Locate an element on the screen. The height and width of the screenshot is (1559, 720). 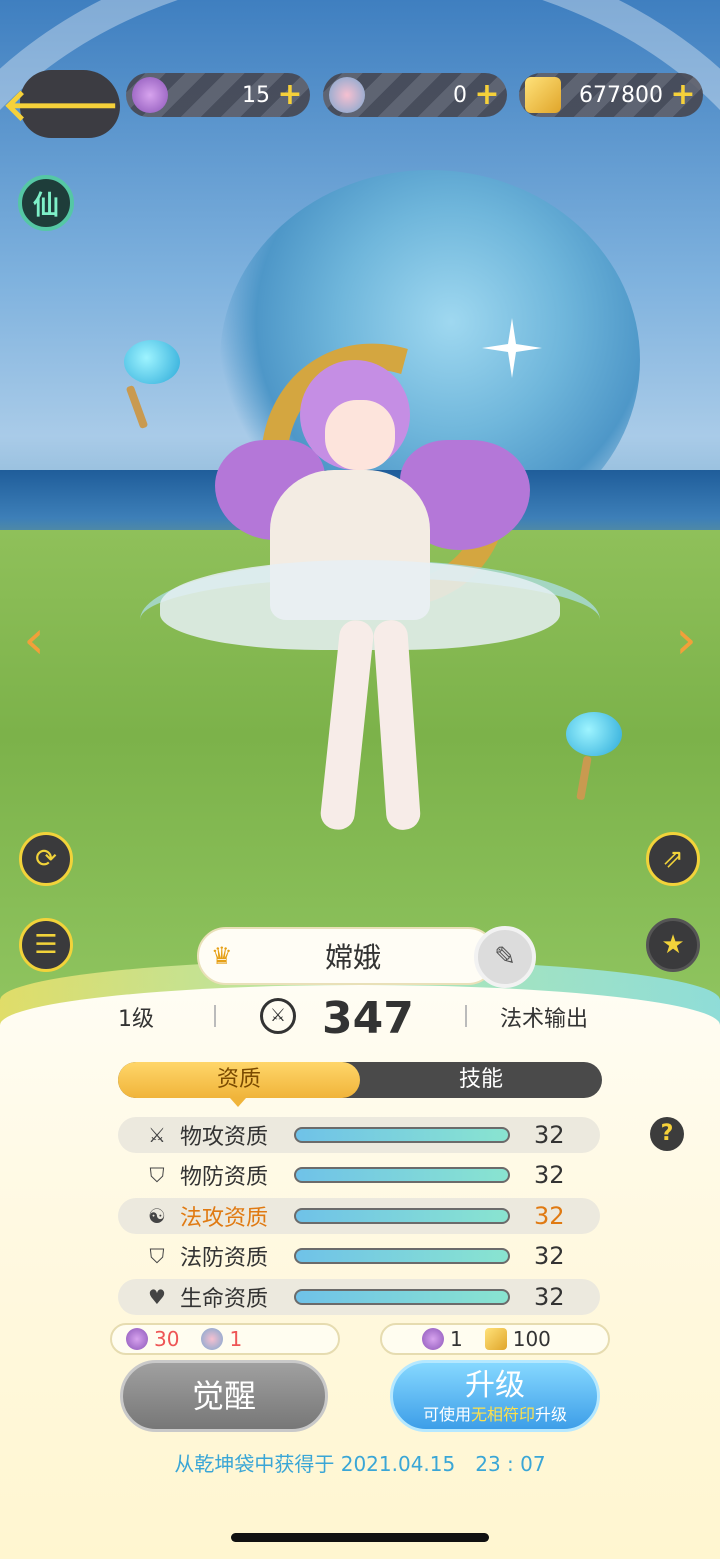
tabs: 资质 技能 is located at coordinates (360, 1084).